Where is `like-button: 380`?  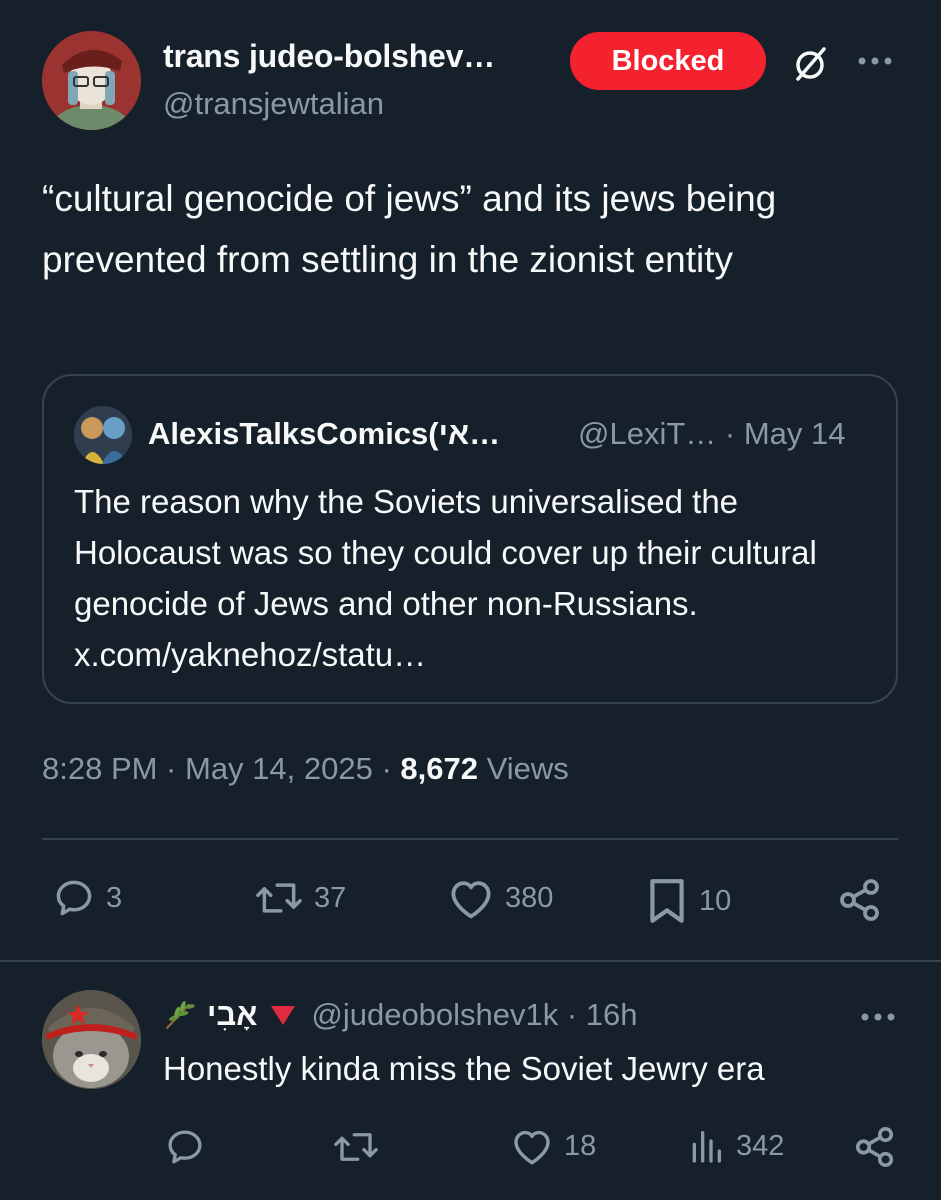 like-button: 380 is located at coordinates (500, 898).